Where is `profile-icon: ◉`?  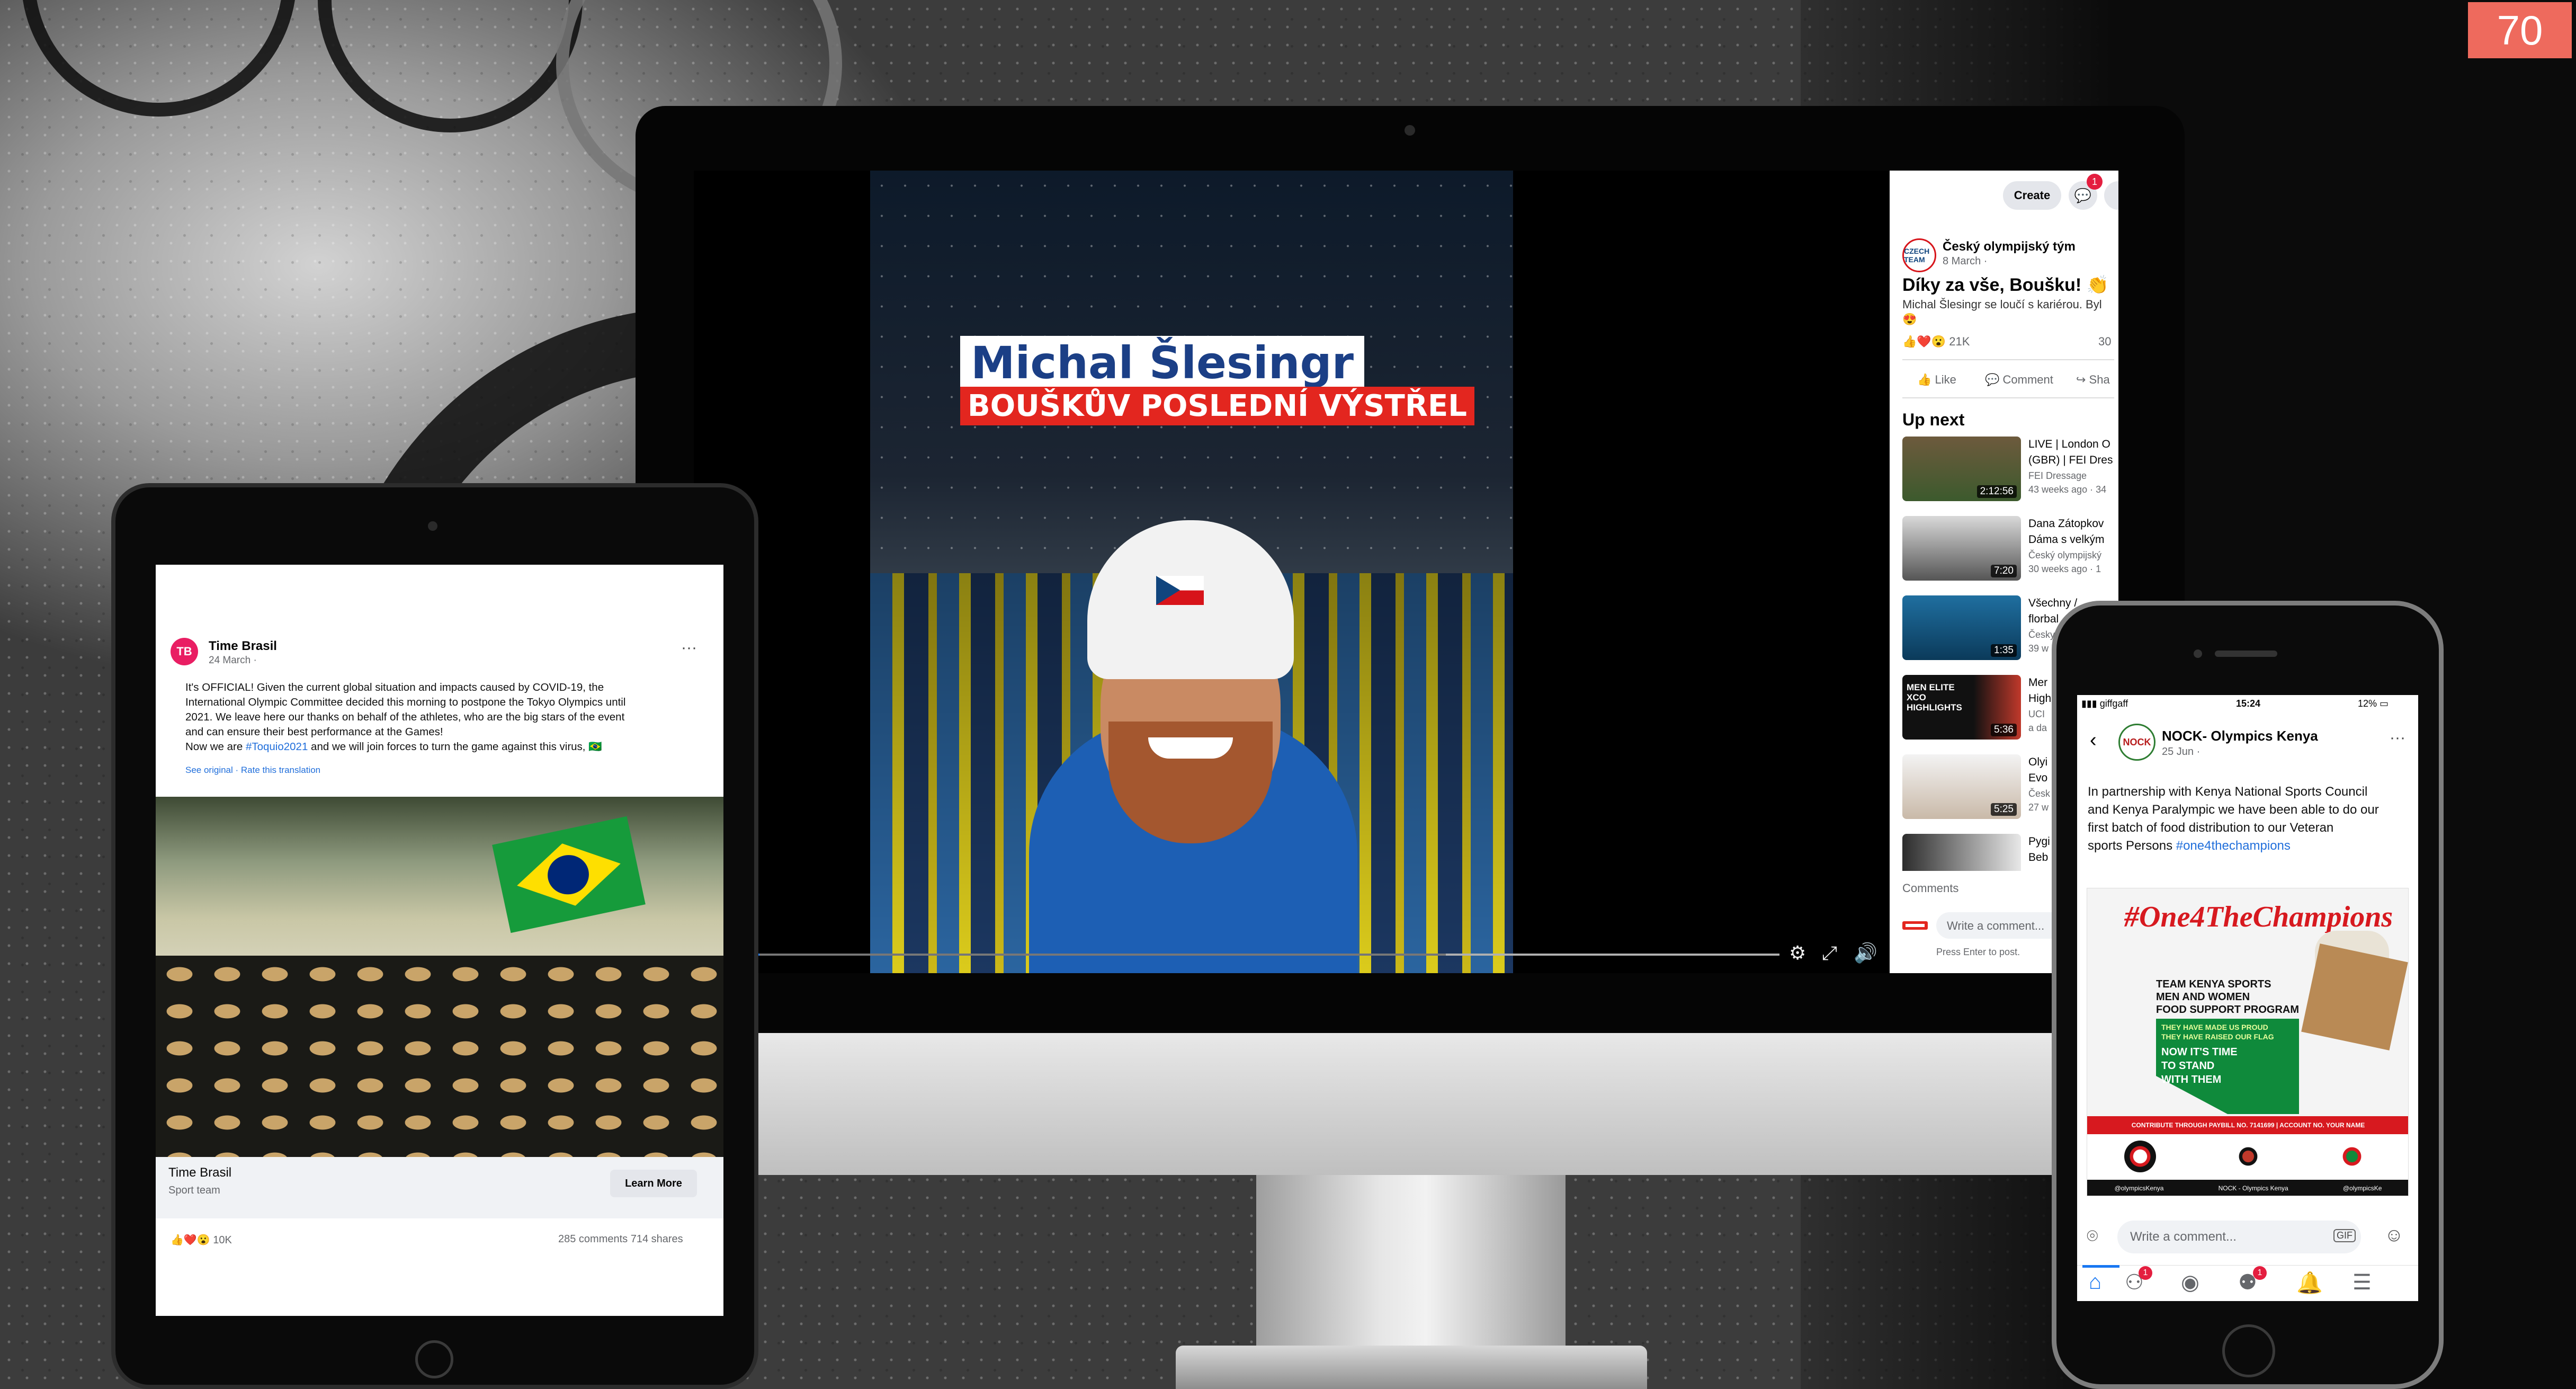
profile-icon: ◉ is located at coordinates (2190, 1282).